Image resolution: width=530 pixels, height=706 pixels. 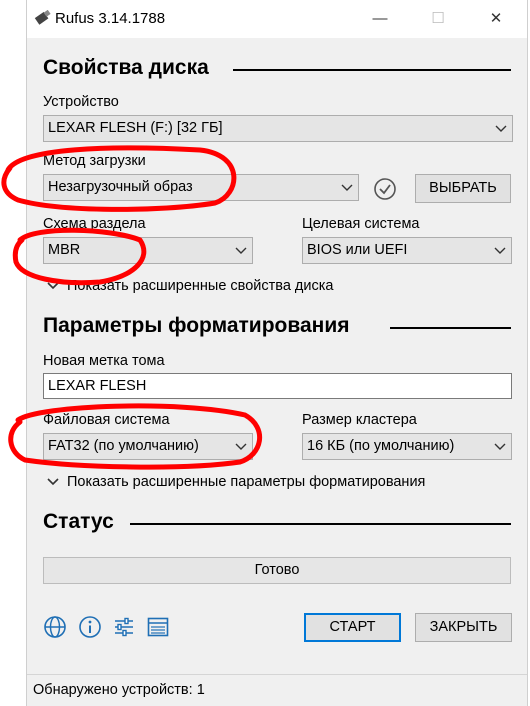 What do you see at coordinates (278, 128) in the screenshot?
I see `device-select: LEXAR FLESH (F:) [32 ГБ]` at bounding box center [278, 128].